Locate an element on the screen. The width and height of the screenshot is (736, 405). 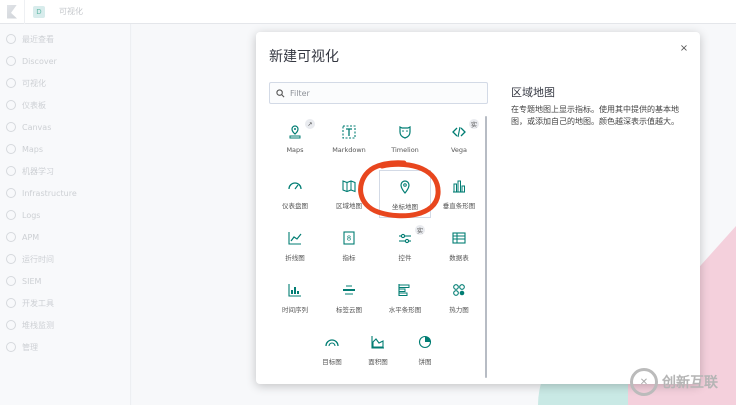
goal-icon is located at coordinates (332, 343).